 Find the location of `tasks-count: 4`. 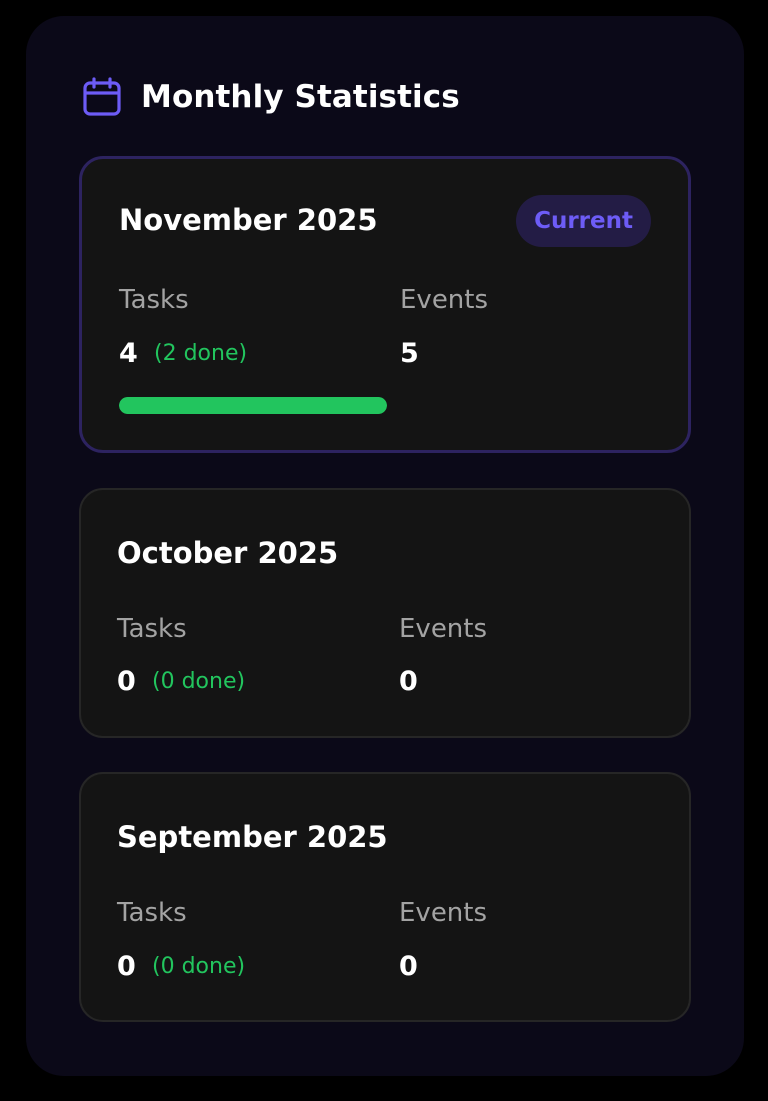

tasks-count: 4 is located at coordinates (128, 353).